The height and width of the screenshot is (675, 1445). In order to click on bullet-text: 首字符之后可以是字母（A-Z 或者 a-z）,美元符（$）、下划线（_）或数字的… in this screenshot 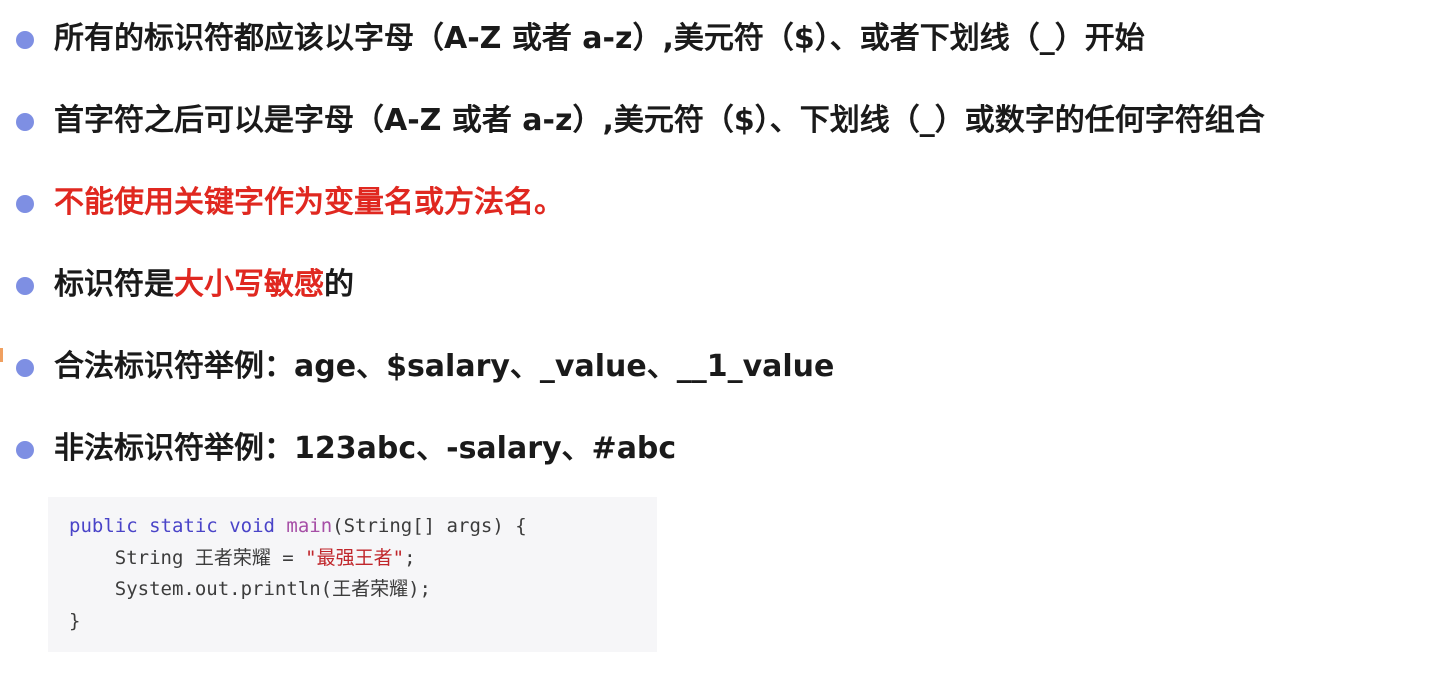, I will do `click(659, 120)`.